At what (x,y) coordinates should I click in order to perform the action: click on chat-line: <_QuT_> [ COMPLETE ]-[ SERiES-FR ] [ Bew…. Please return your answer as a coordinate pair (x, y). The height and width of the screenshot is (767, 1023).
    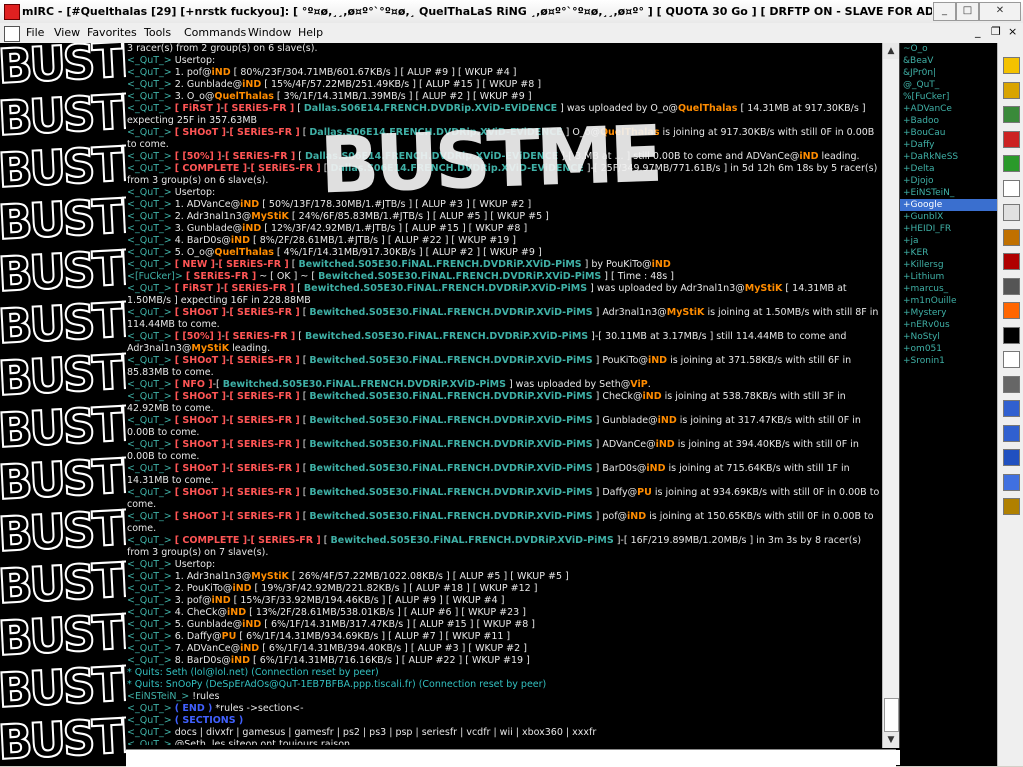
    Looking at the image, I should click on (496, 546).